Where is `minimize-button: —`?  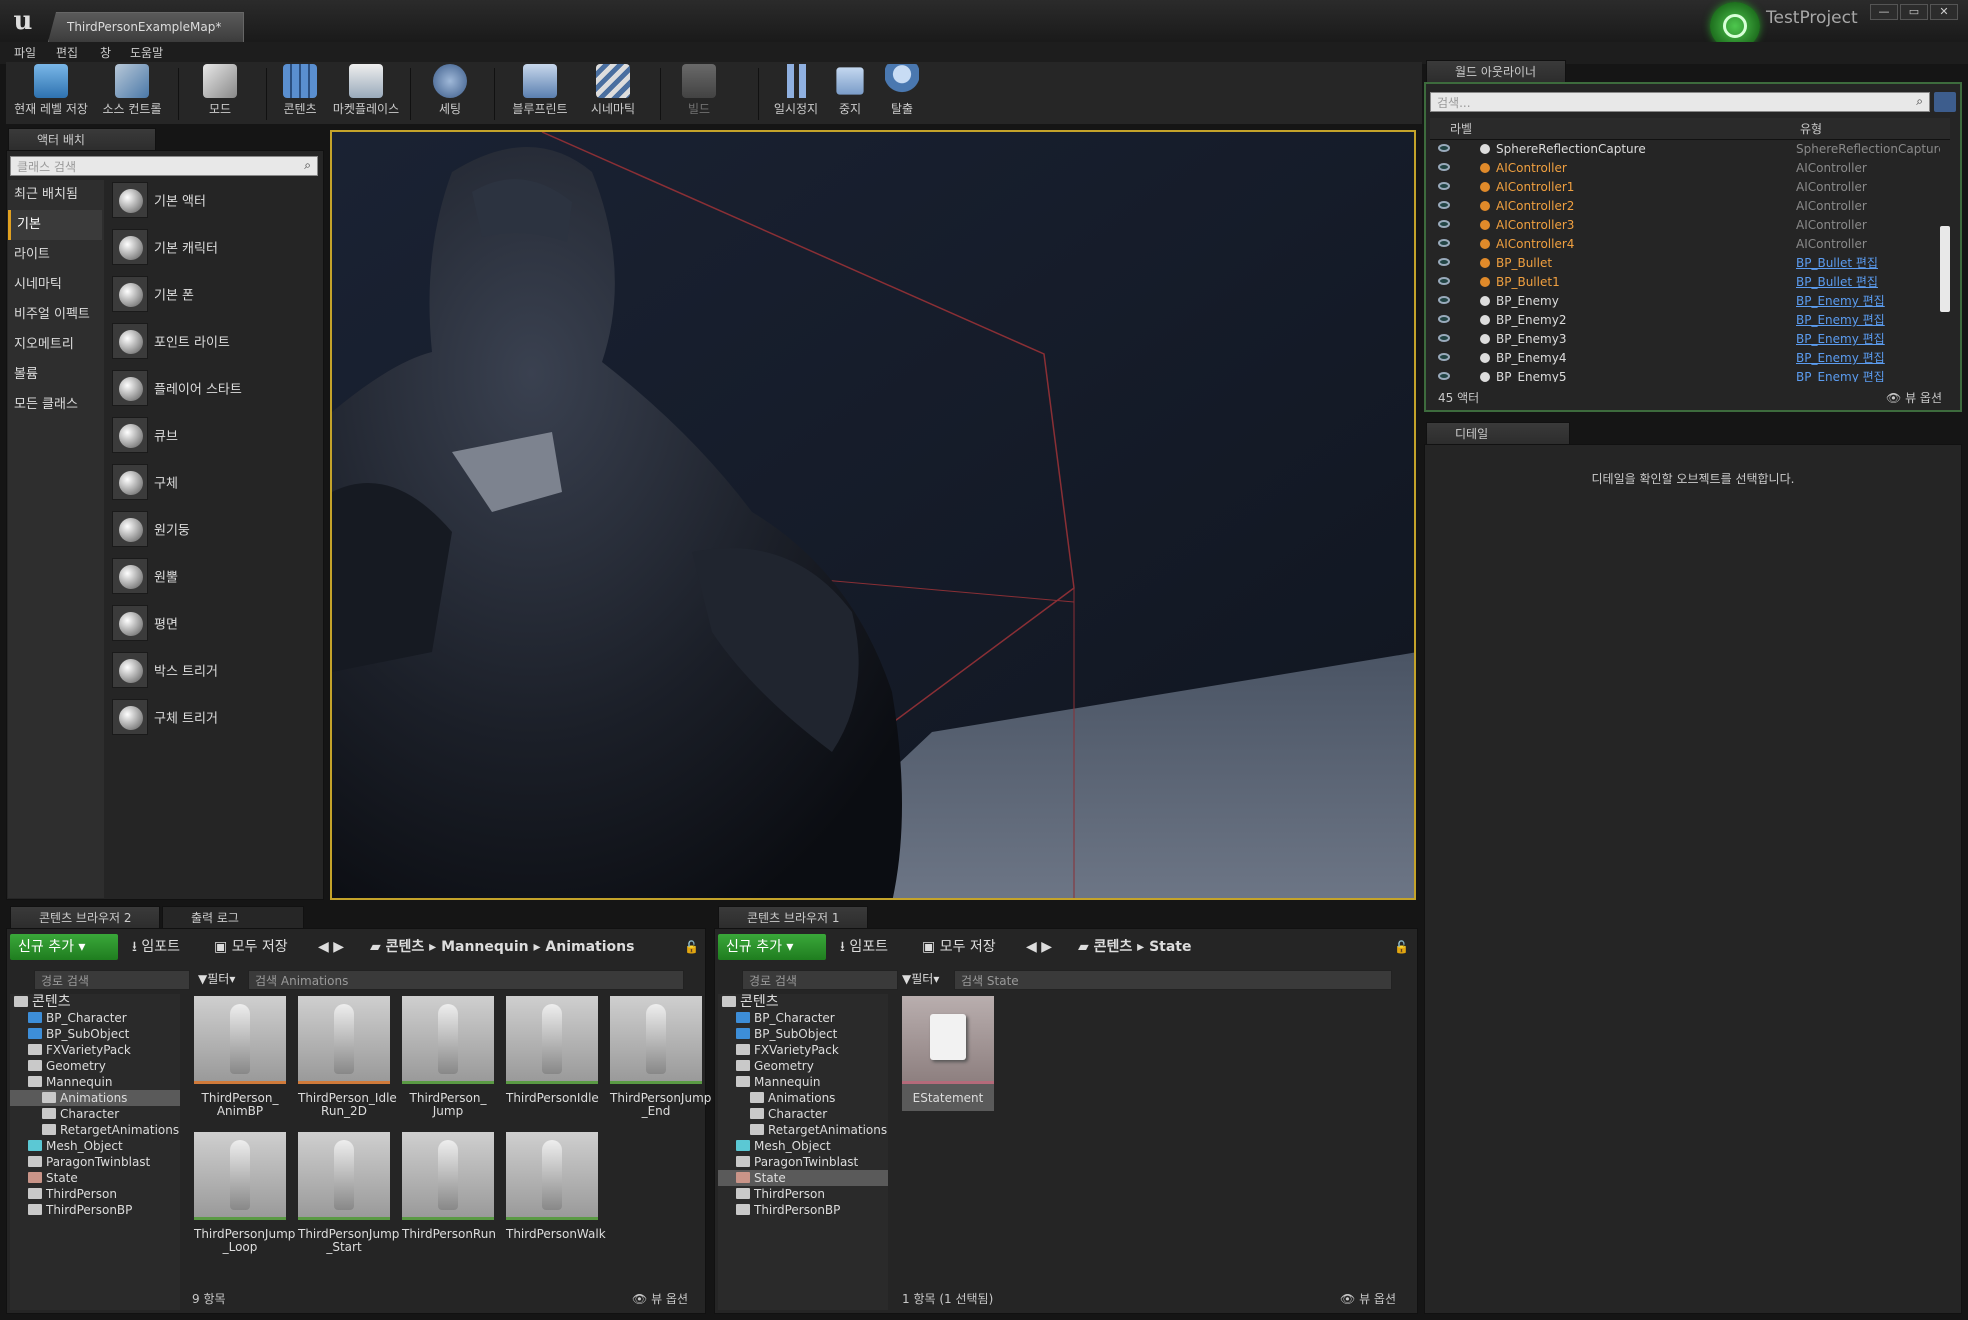
minimize-button: — is located at coordinates (1884, 12).